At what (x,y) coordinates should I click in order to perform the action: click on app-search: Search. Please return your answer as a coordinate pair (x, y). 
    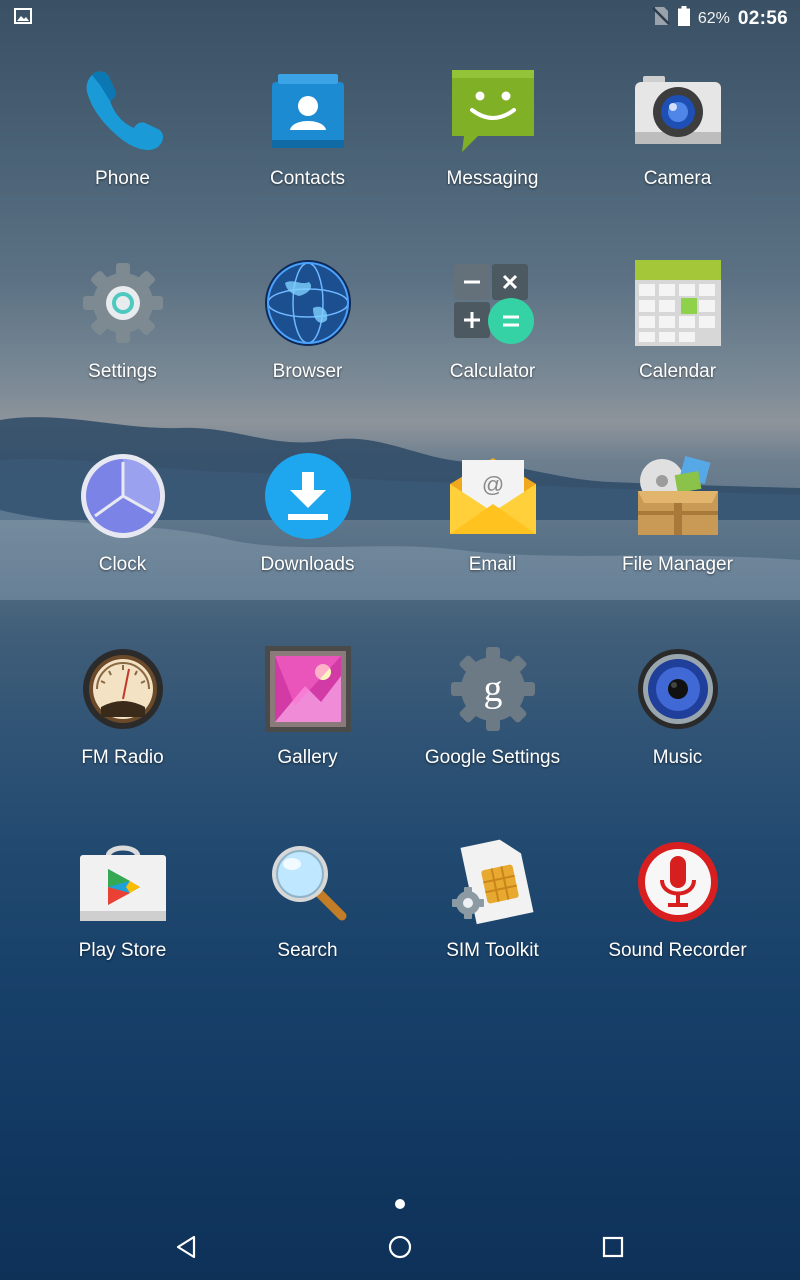
    Looking at the image, I should click on (307, 909).